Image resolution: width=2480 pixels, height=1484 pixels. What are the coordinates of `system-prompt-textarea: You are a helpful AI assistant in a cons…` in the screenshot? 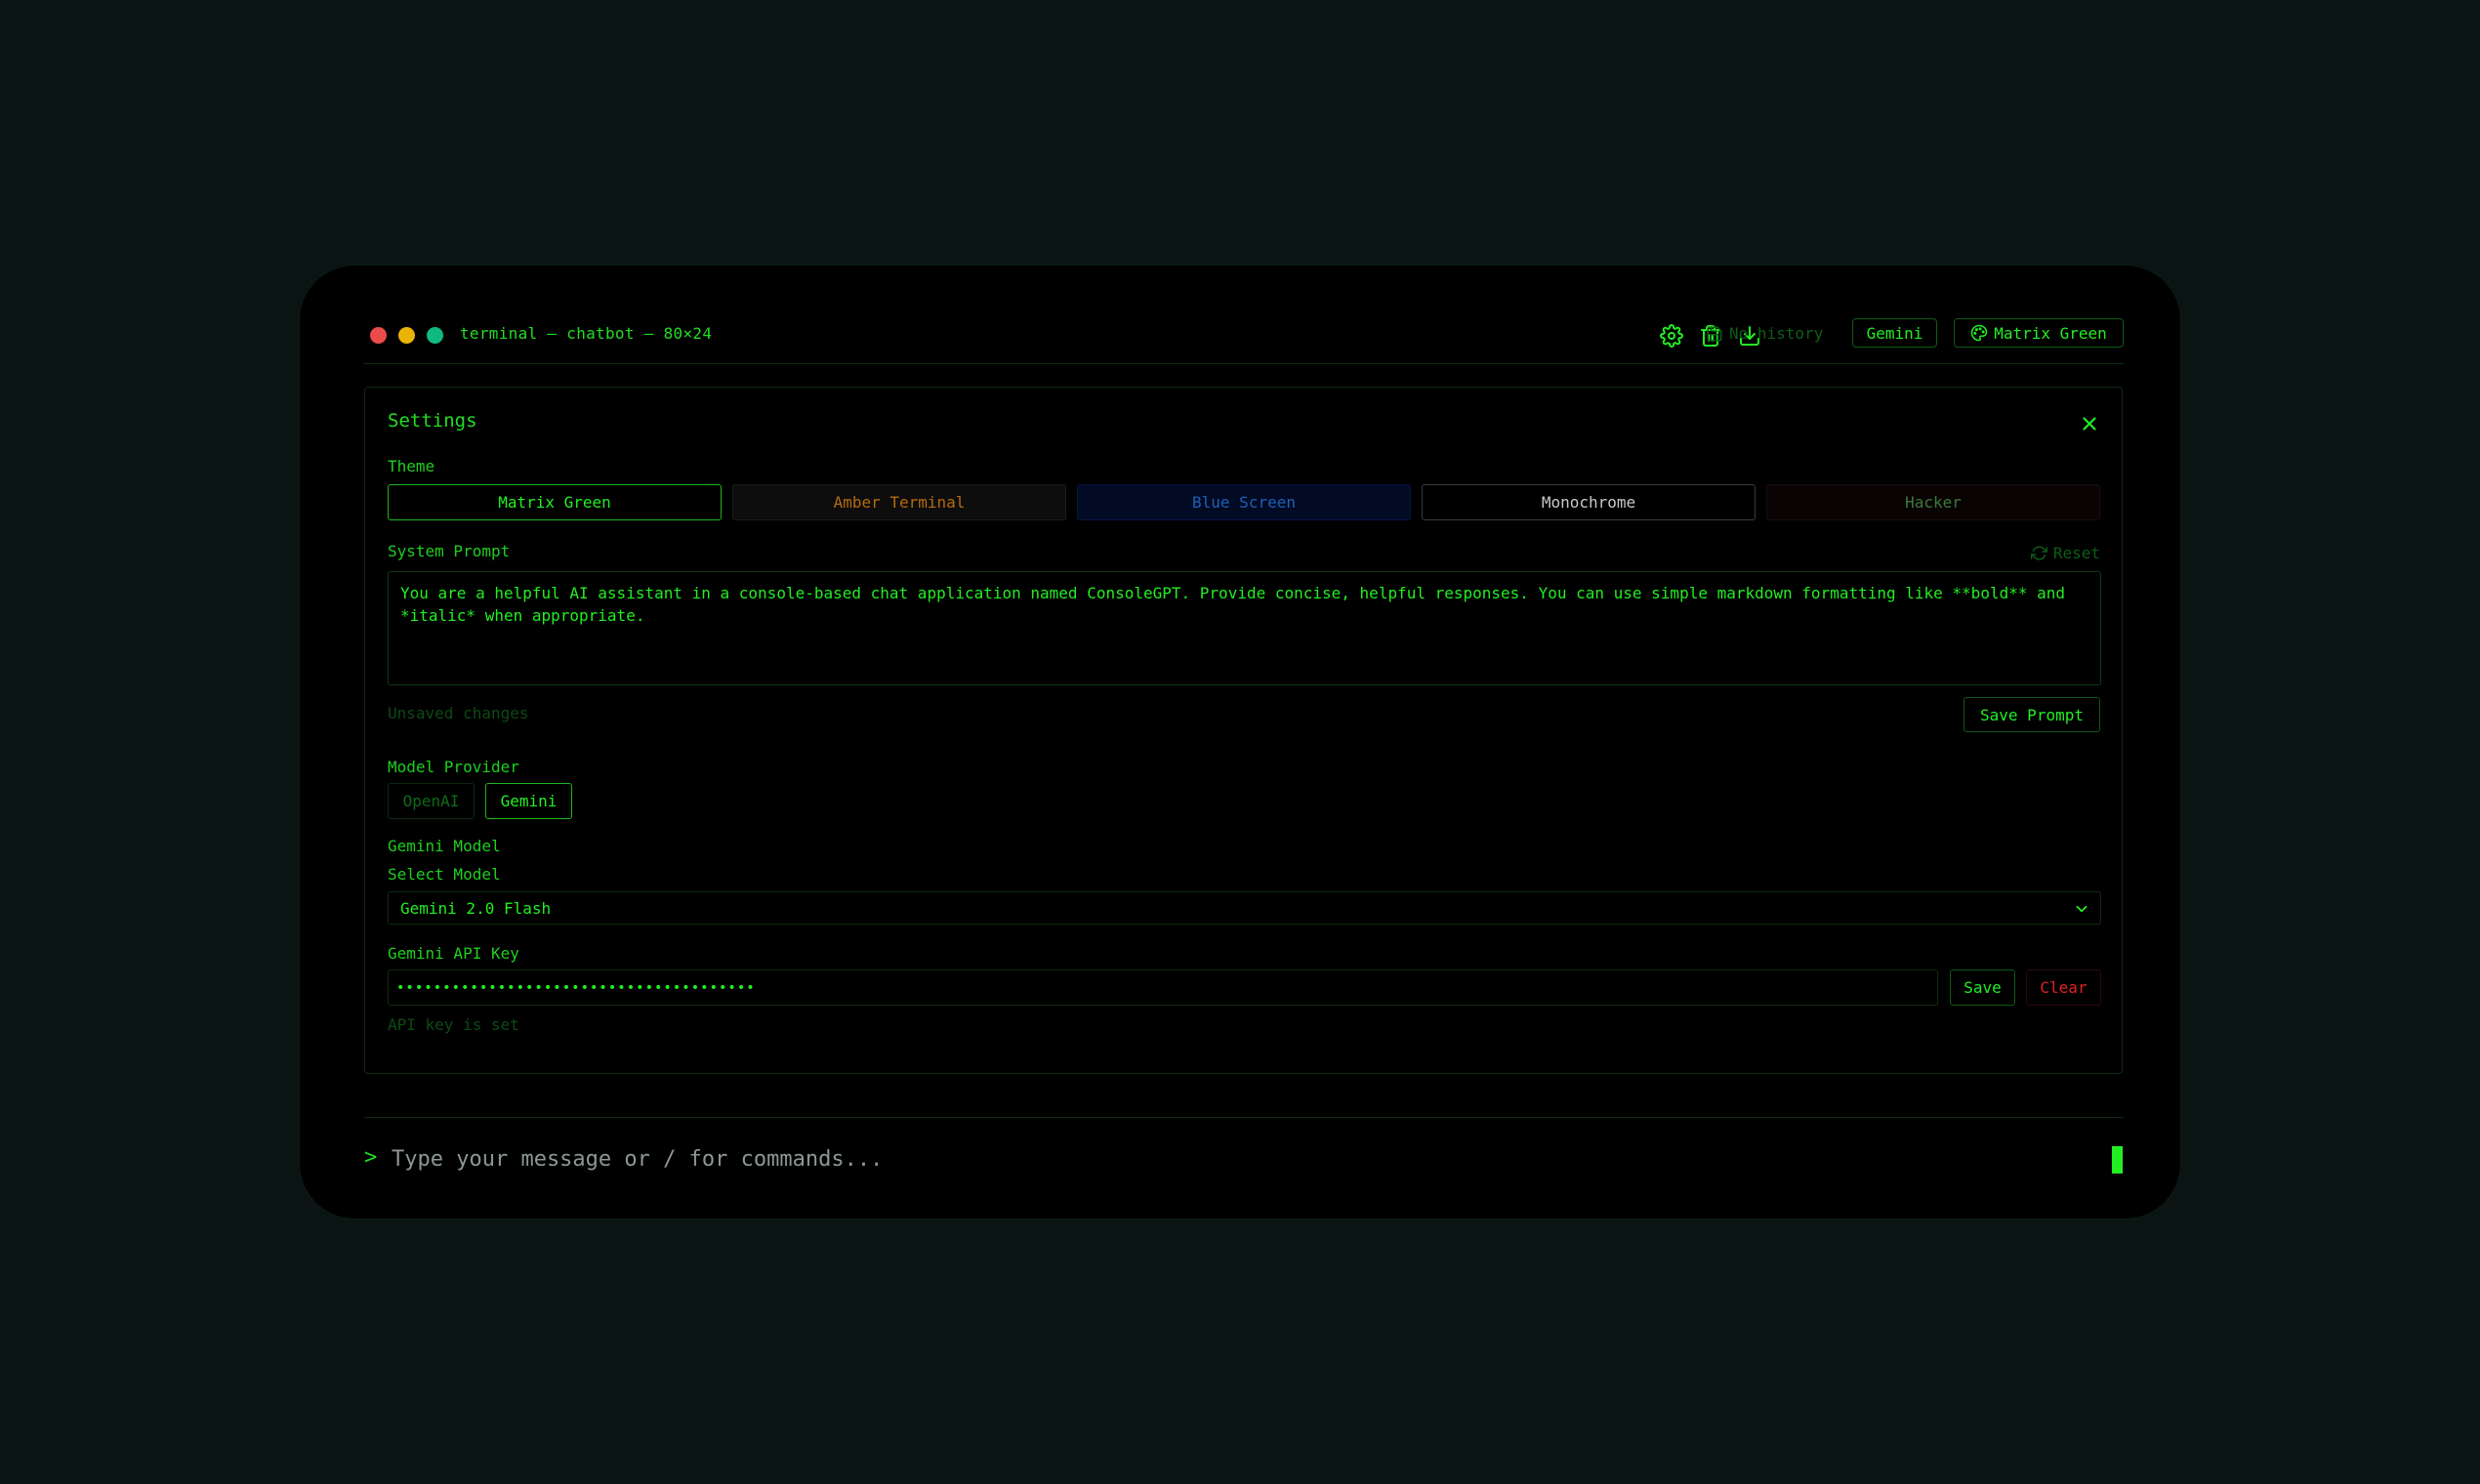 It's located at (1244, 628).